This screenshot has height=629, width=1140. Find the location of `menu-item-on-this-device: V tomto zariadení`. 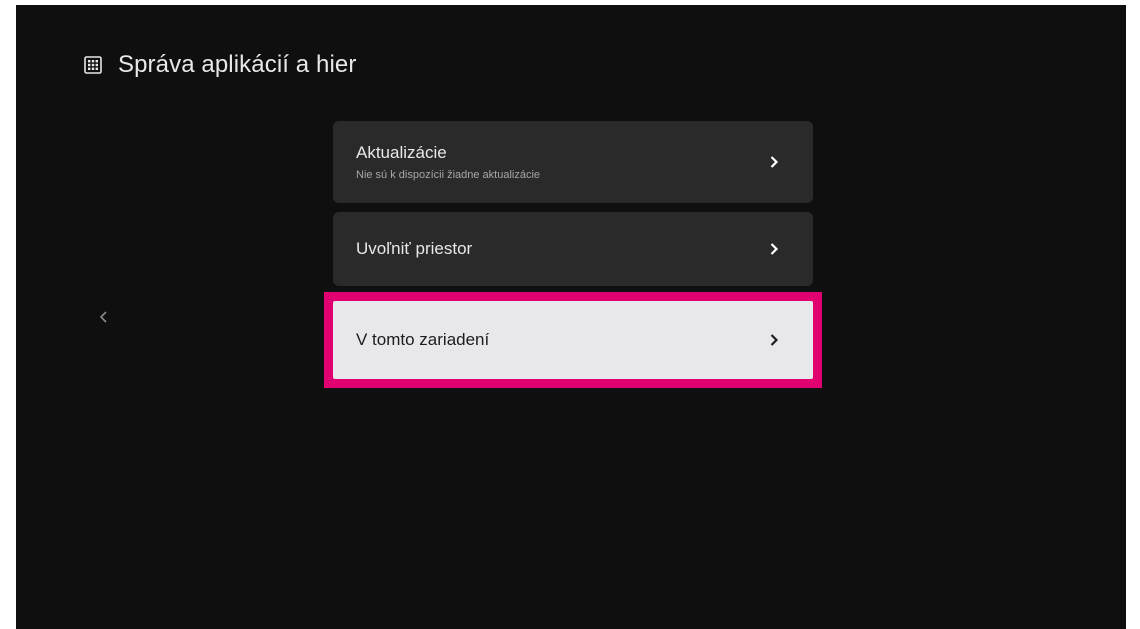

menu-item-on-this-device: V tomto zariadení is located at coordinates (573, 340).